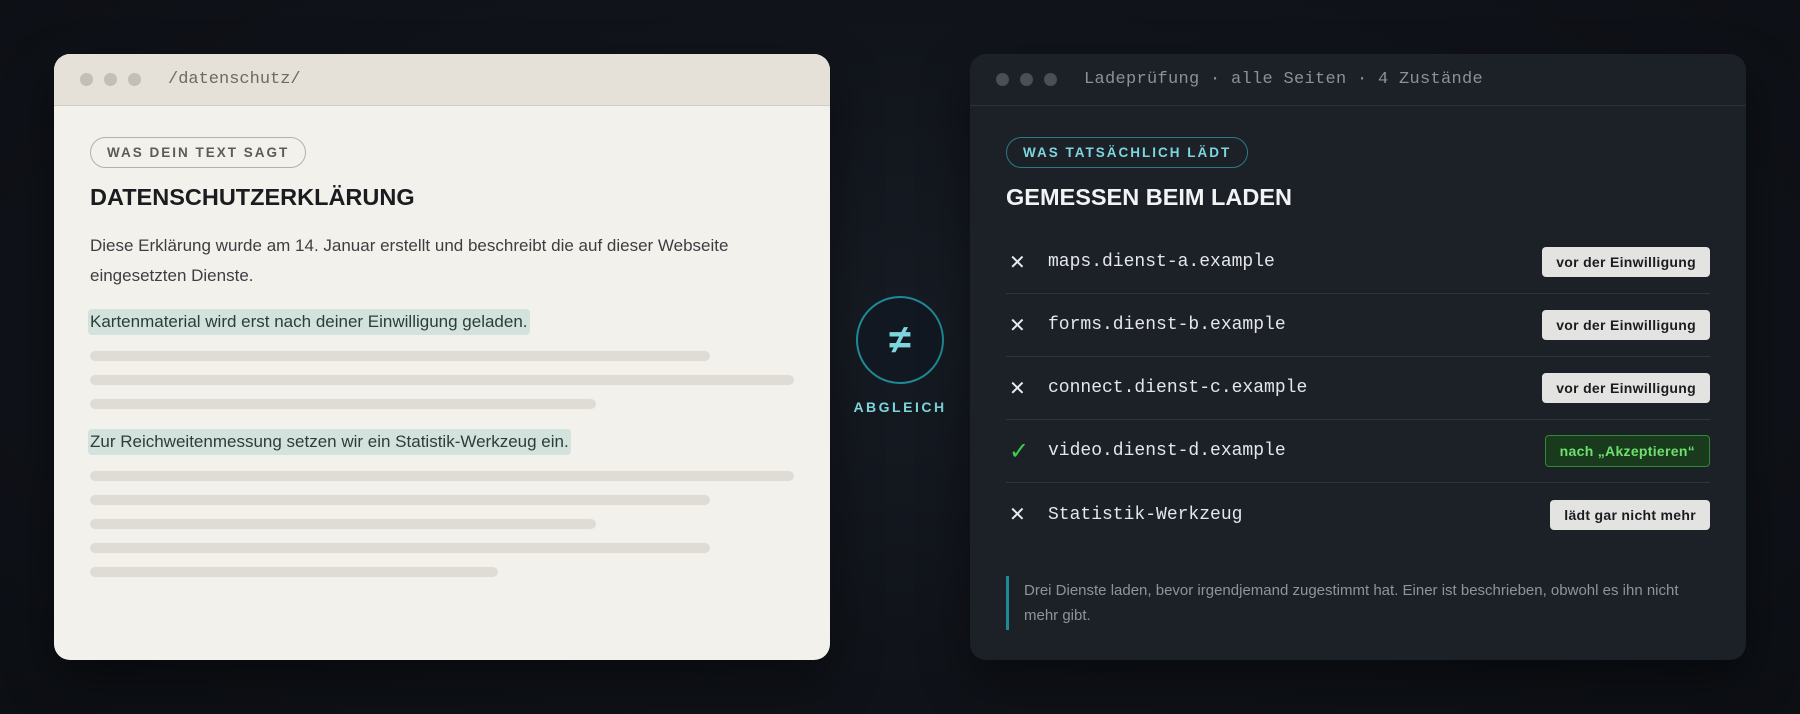 This screenshot has width=1800, height=714. Describe the element at coordinates (442, 80) in the screenshot. I see `left-titlebar: /datenschutz/` at that location.